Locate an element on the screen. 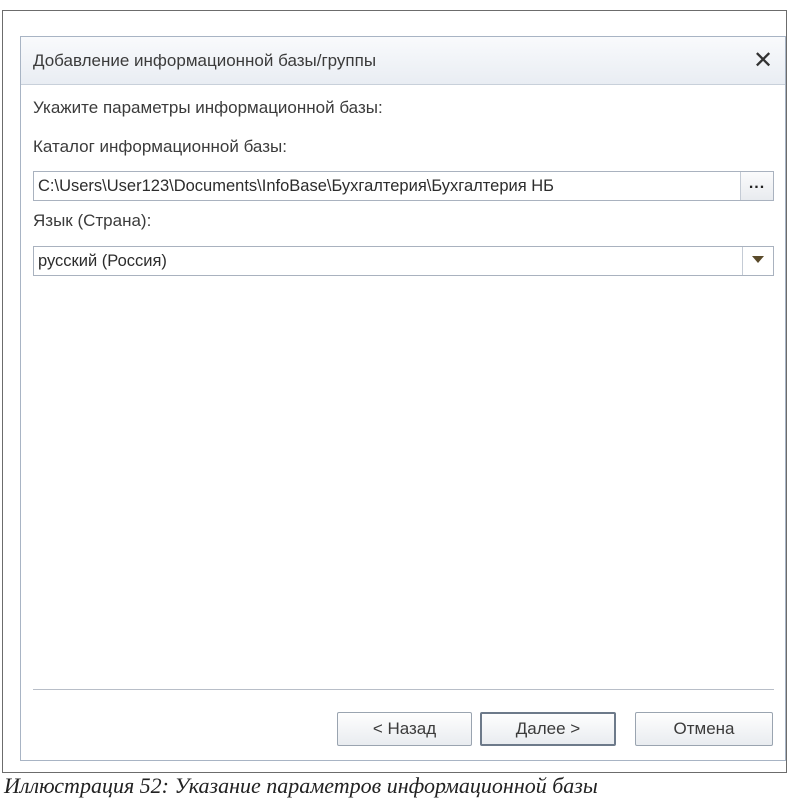  footer-separator is located at coordinates (403, 689).